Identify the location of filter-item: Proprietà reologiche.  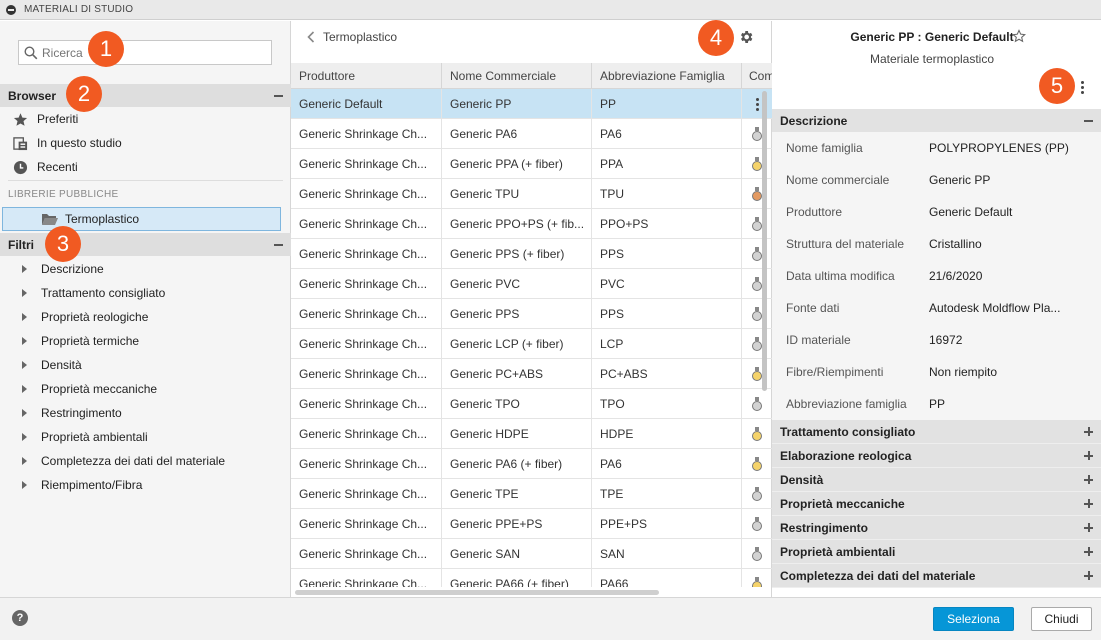
(145, 317).